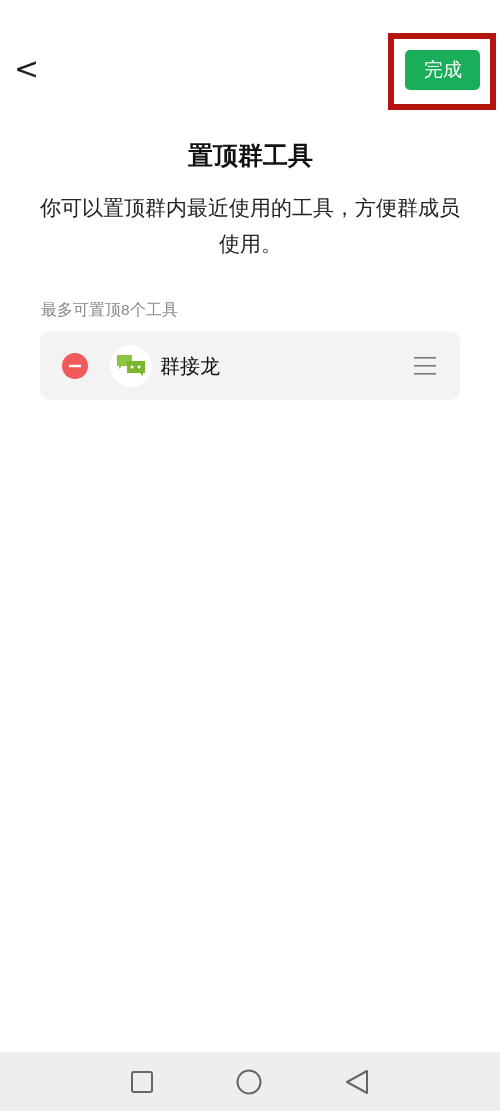  I want to click on recent-apps-icon, so click(142, 1081).